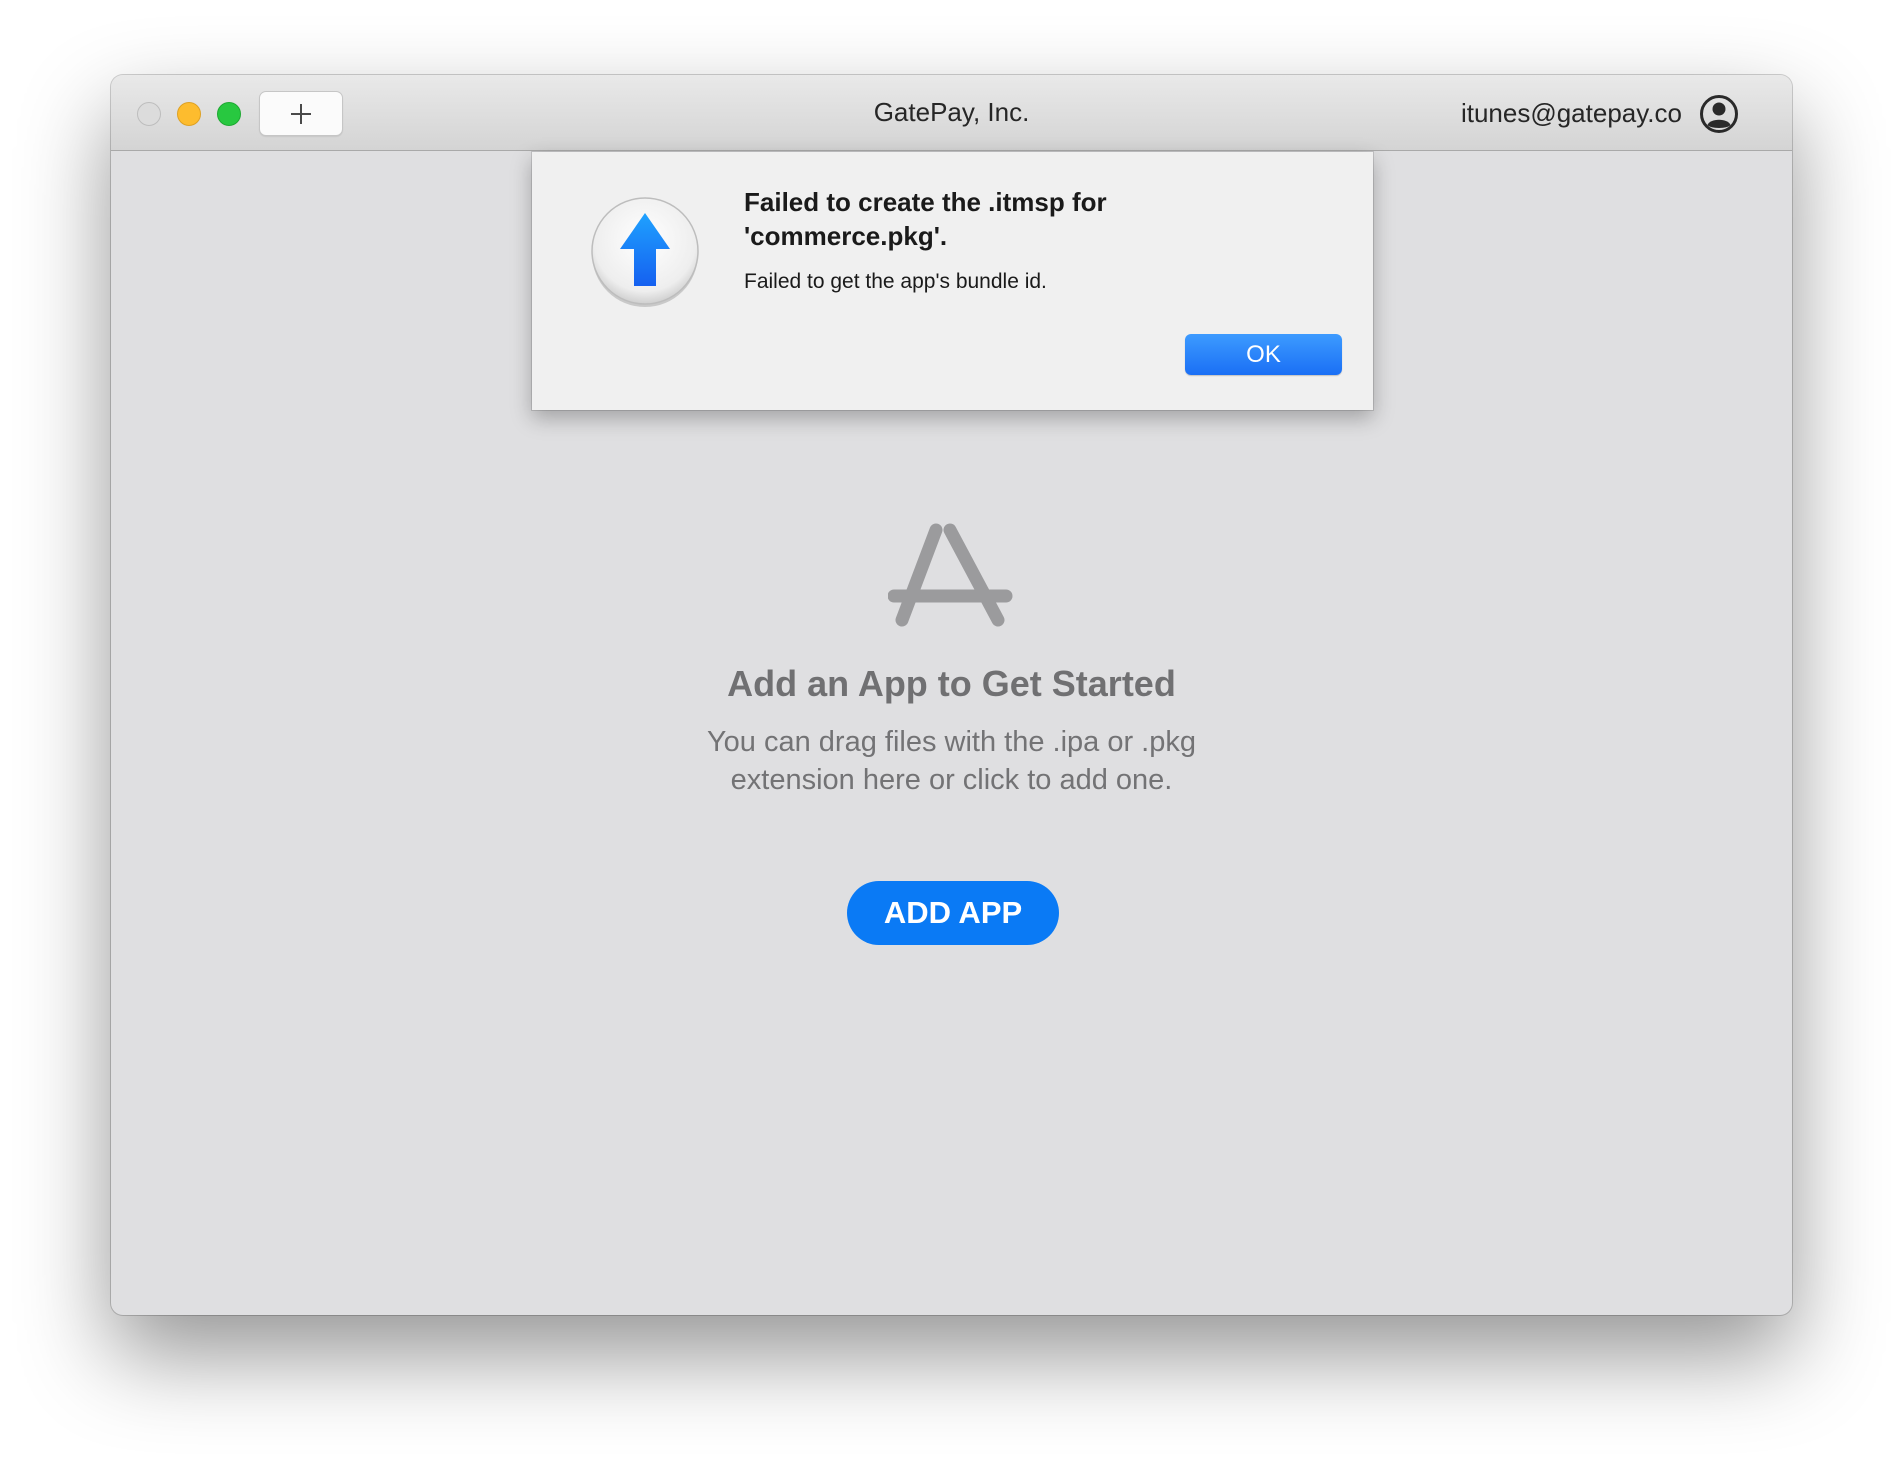  I want to click on empty-state-subtitle-line: You can drag files with the .ipa or .pkg, so click(951, 742).